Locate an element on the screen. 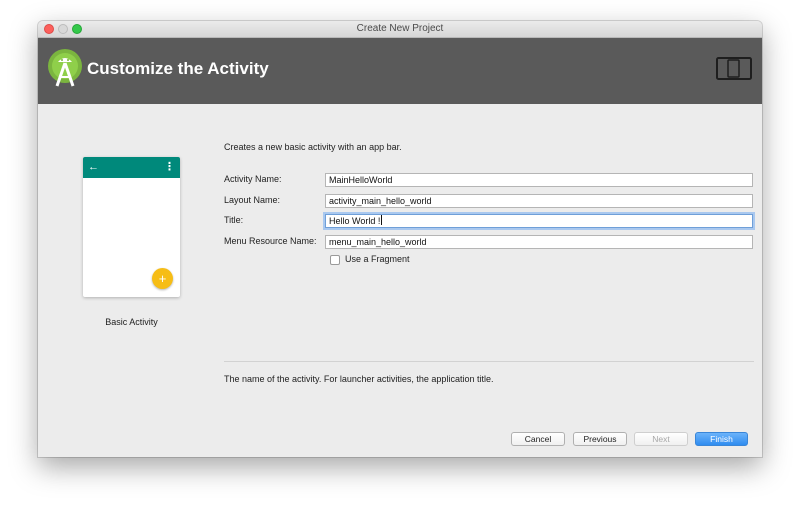 The height and width of the screenshot is (511, 800). use-fragment-checkbox is located at coordinates (335, 260).